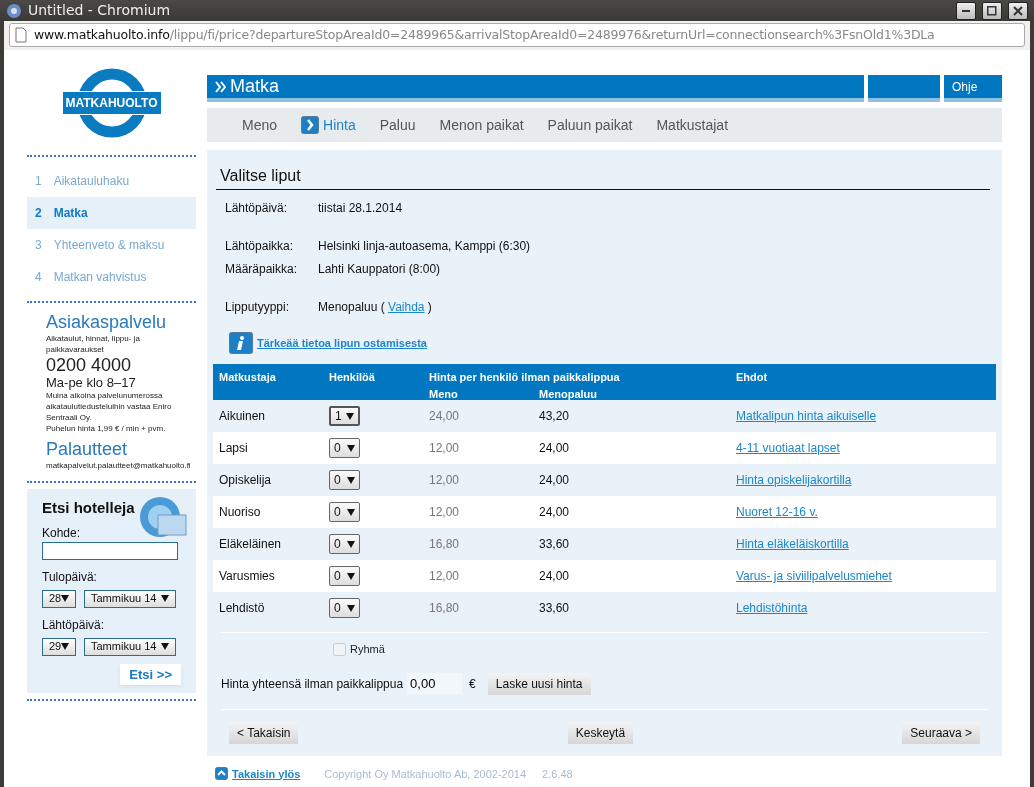  I want to click on close-button, so click(1018, 10).